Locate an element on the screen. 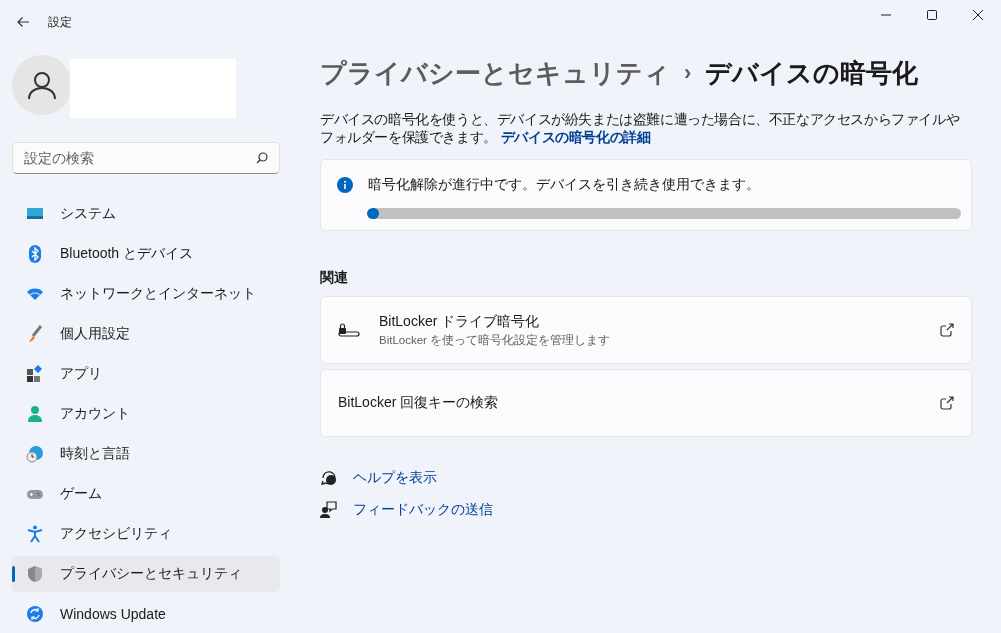 The image size is (1001, 633). window-title: 設定 is located at coordinates (60, 22).